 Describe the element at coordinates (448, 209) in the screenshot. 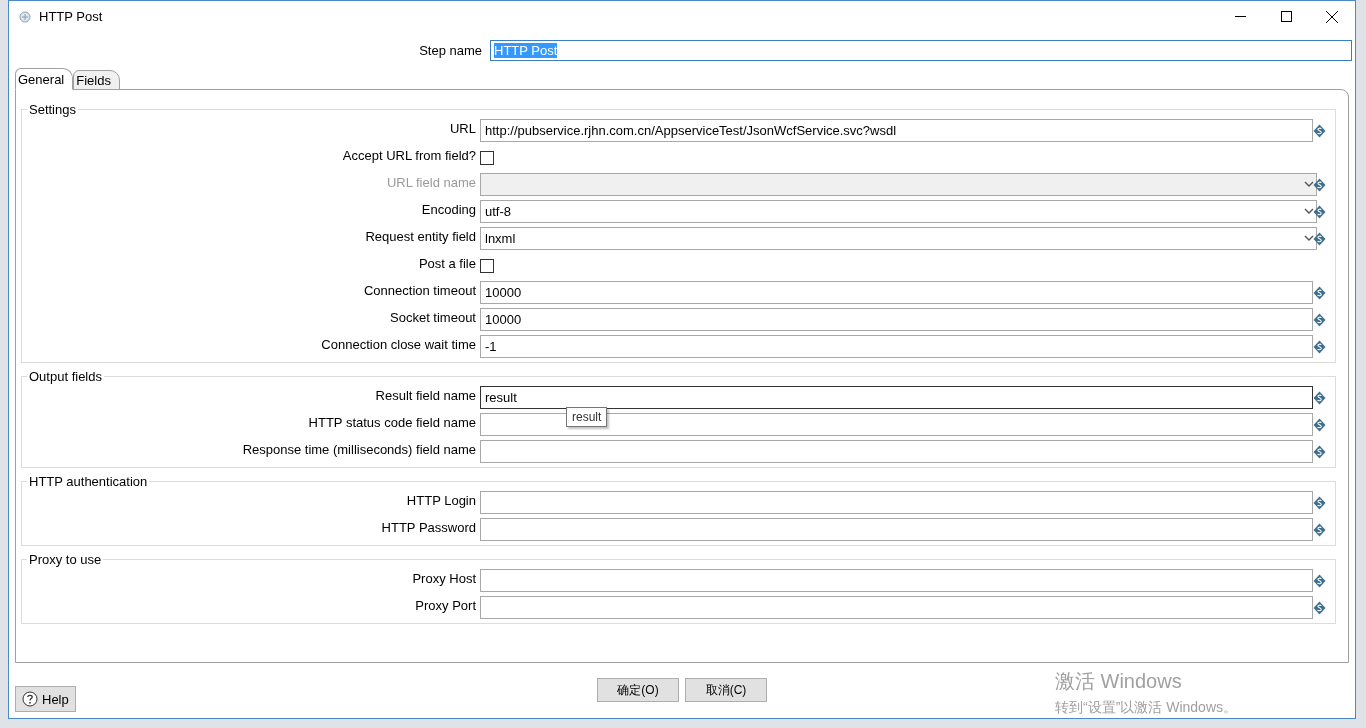

I see `field-label: Encoding` at that location.